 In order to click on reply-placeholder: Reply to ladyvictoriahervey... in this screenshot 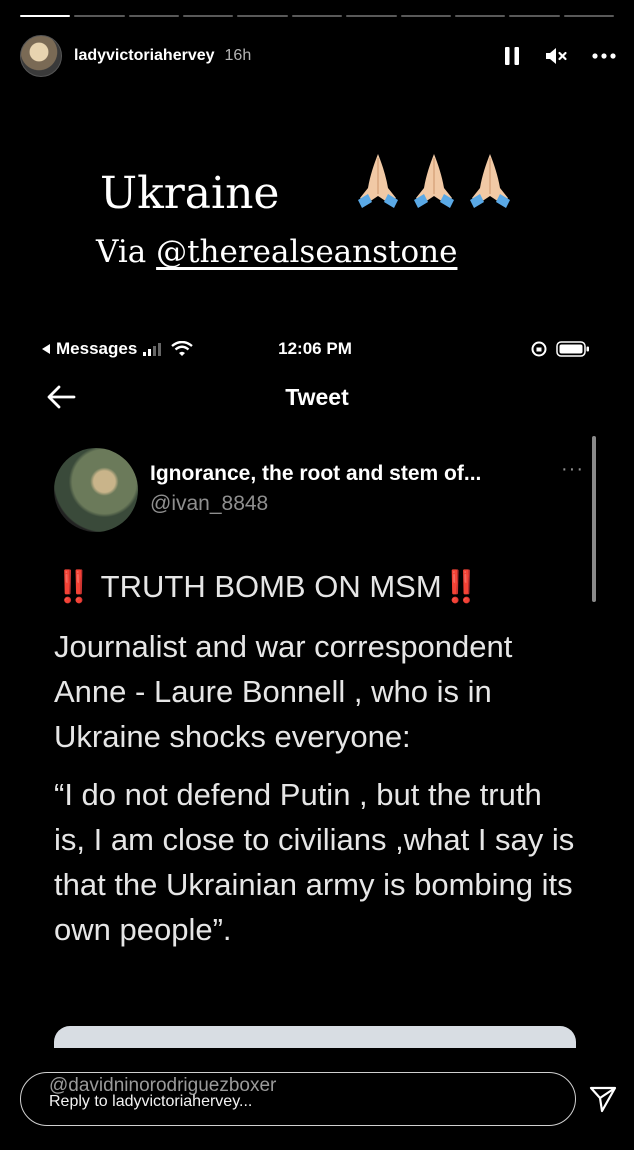, I will do `click(151, 1101)`.